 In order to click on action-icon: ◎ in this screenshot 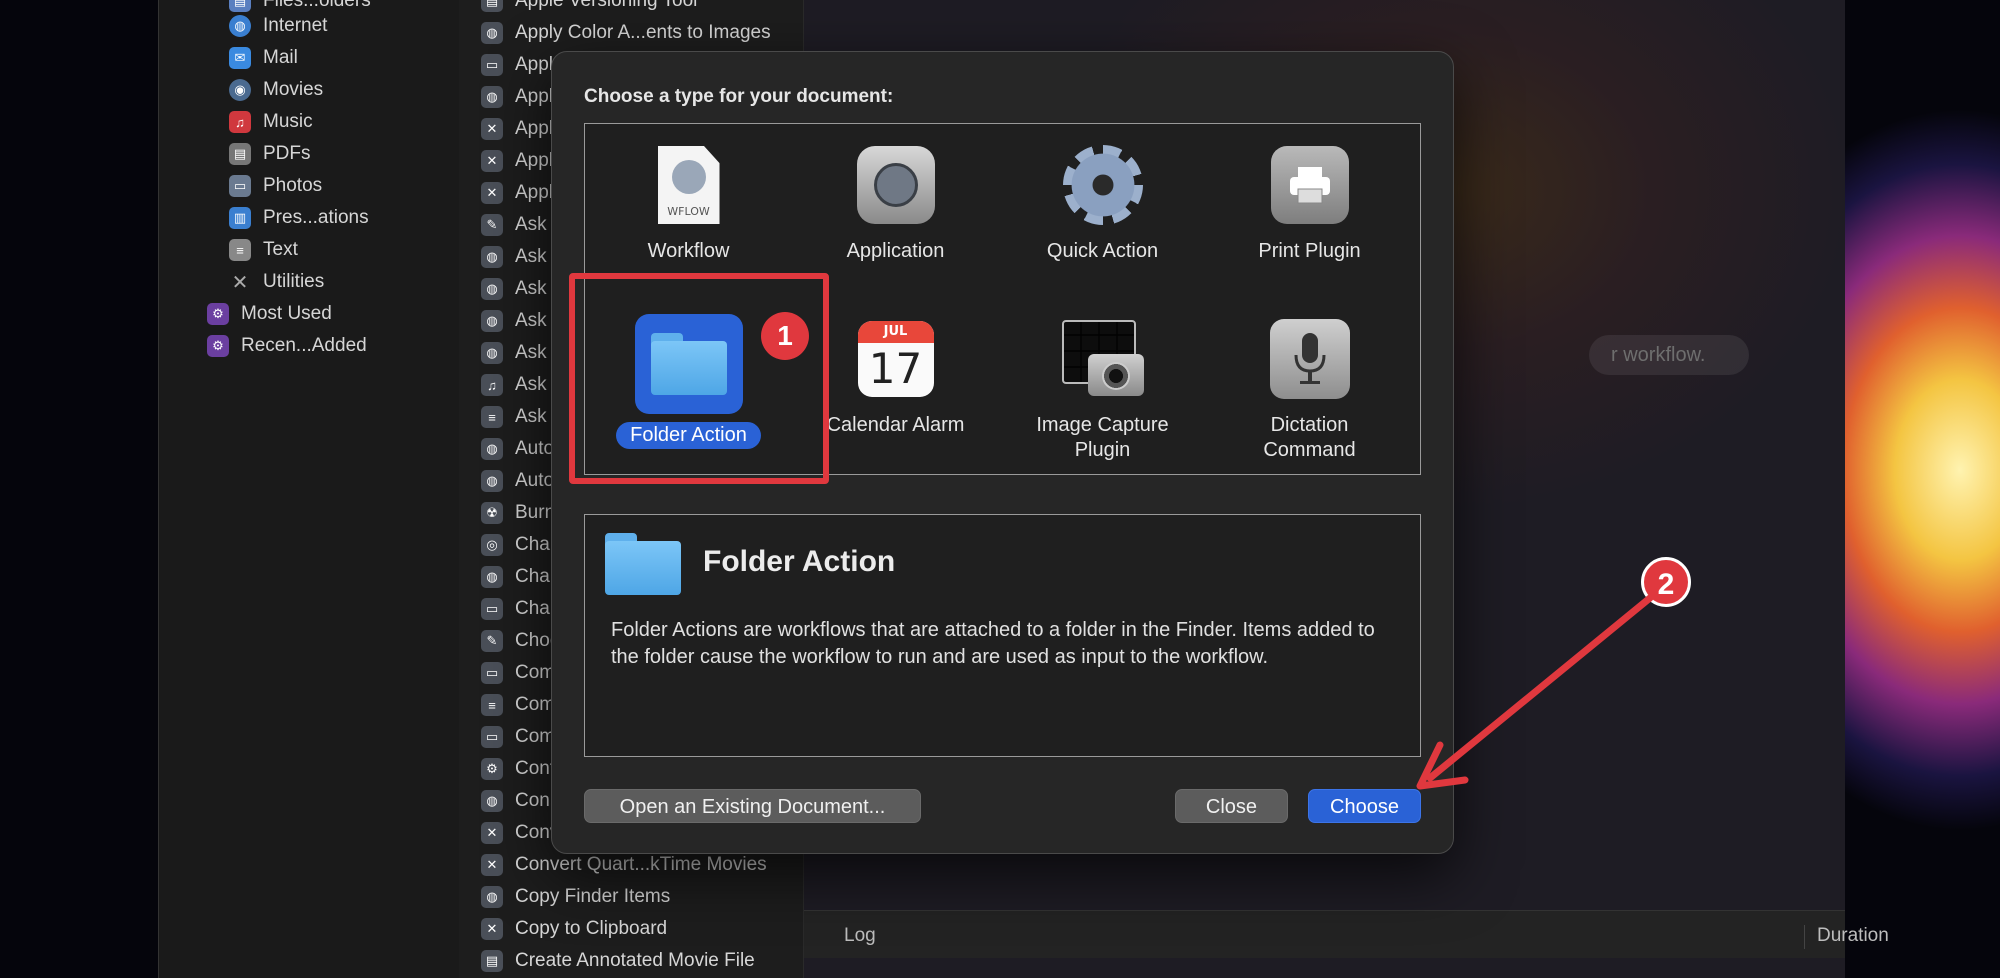, I will do `click(492, 545)`.